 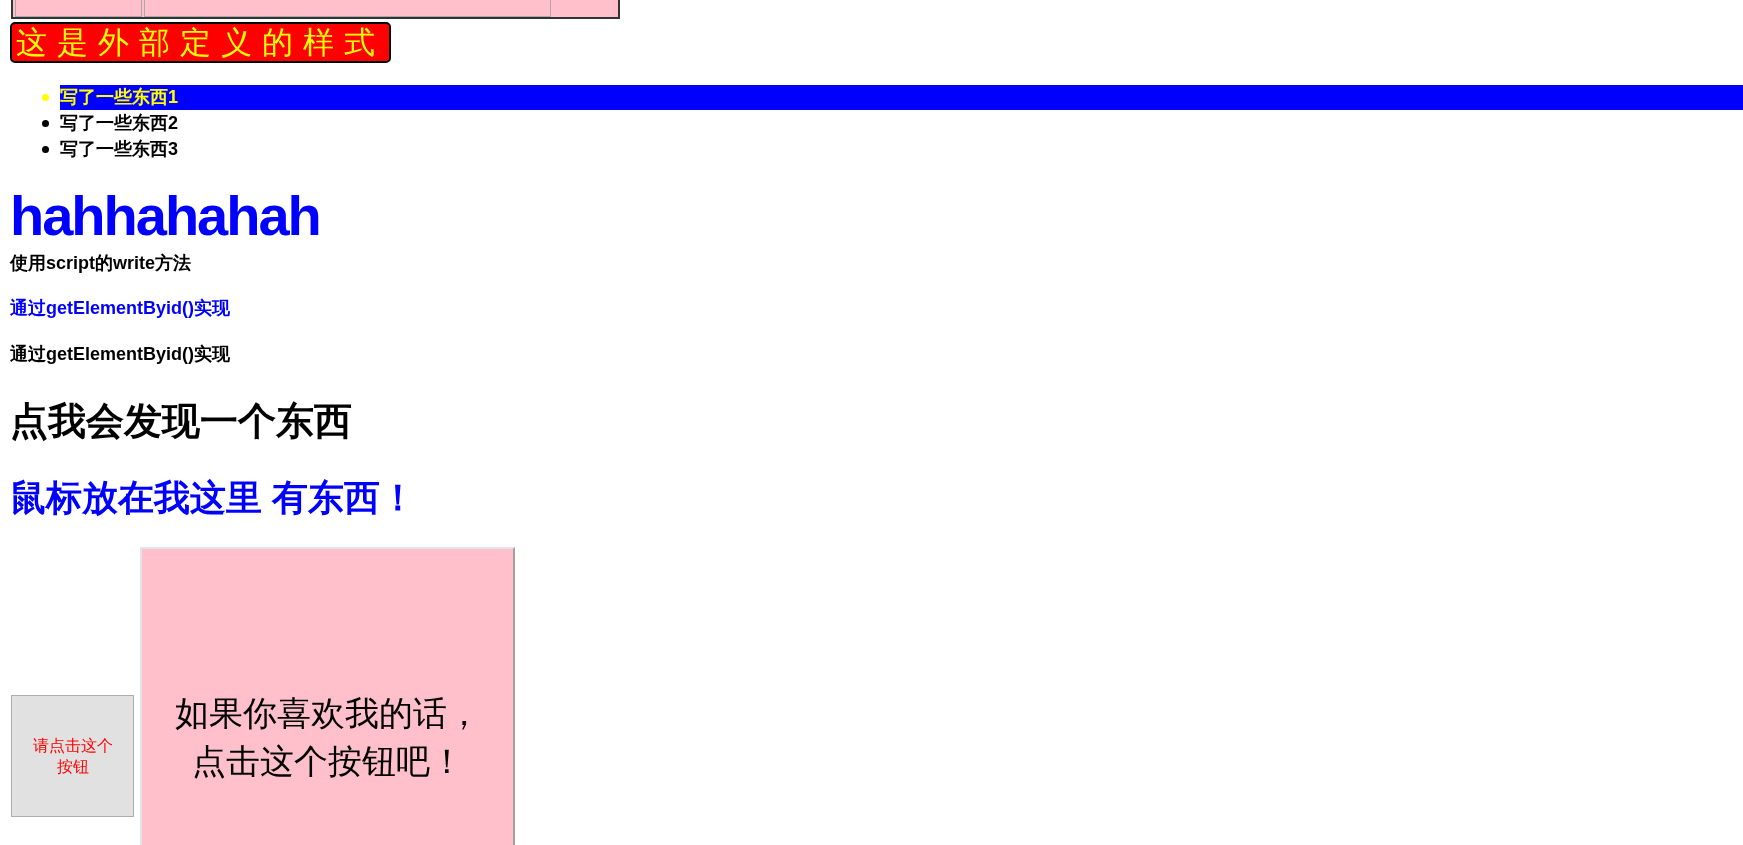 What do you see at coordinates (101, 263) in the screenshot?
I see `paragraph-text: 使用script的write方法` at bounding box center [101, 263].